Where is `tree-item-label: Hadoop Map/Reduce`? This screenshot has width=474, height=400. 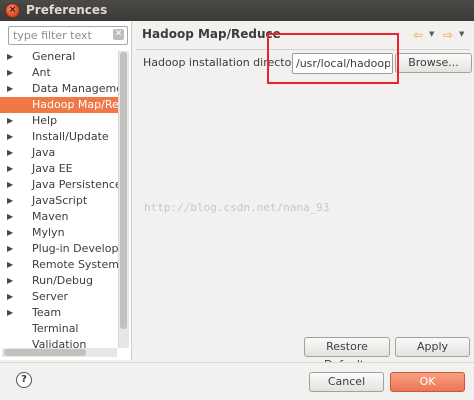
tree-item-label: Hadoop Map/Reduce is located at coordinates (75, 104).